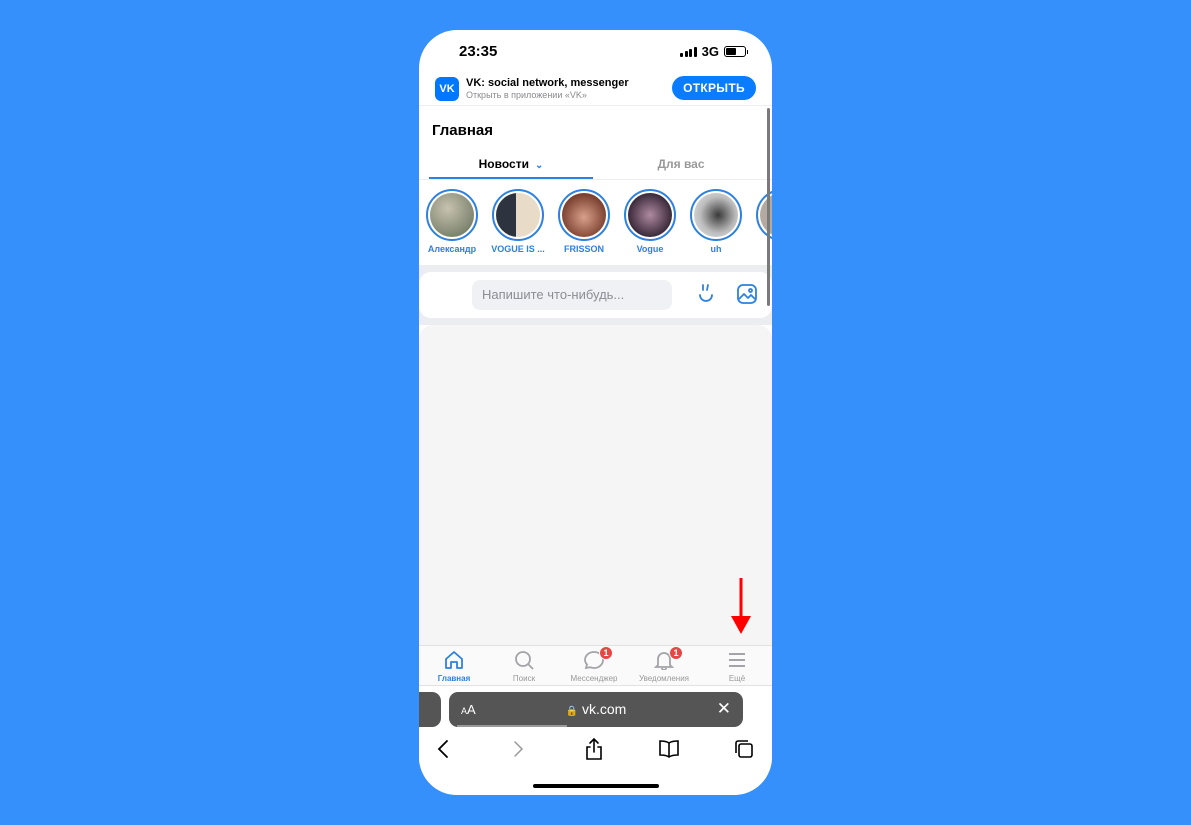 The image size is (1191, 825). I want to click on nav-search: Поиск, so click(524, 666).